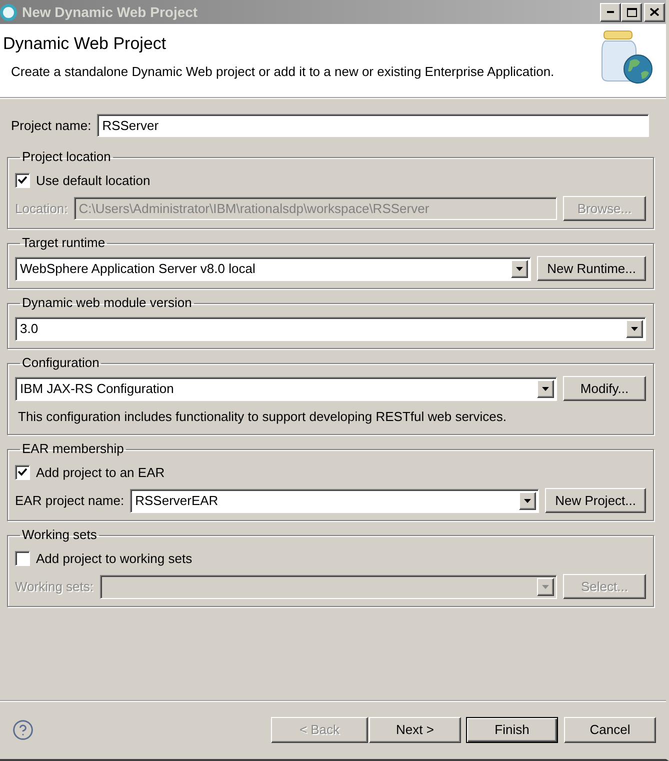  I want to click on dialog-button: Finish, so click(512, 729).